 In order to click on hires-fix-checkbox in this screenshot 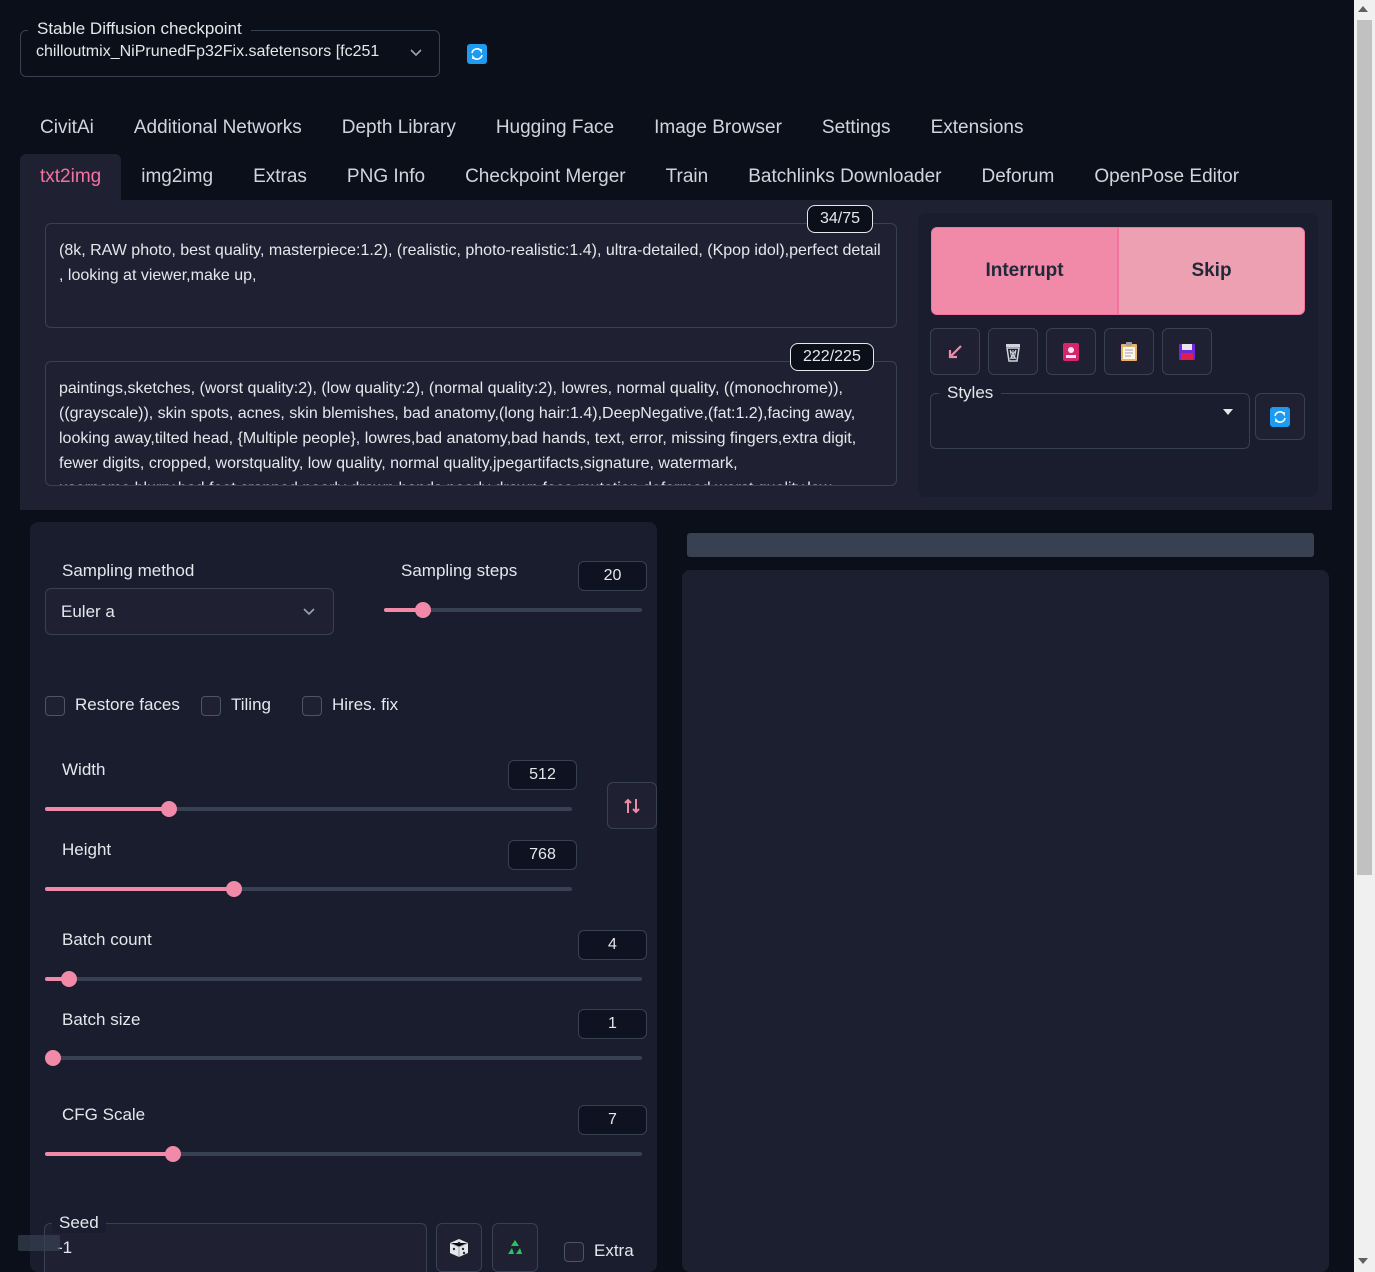, I will do `click(312, 706)`.